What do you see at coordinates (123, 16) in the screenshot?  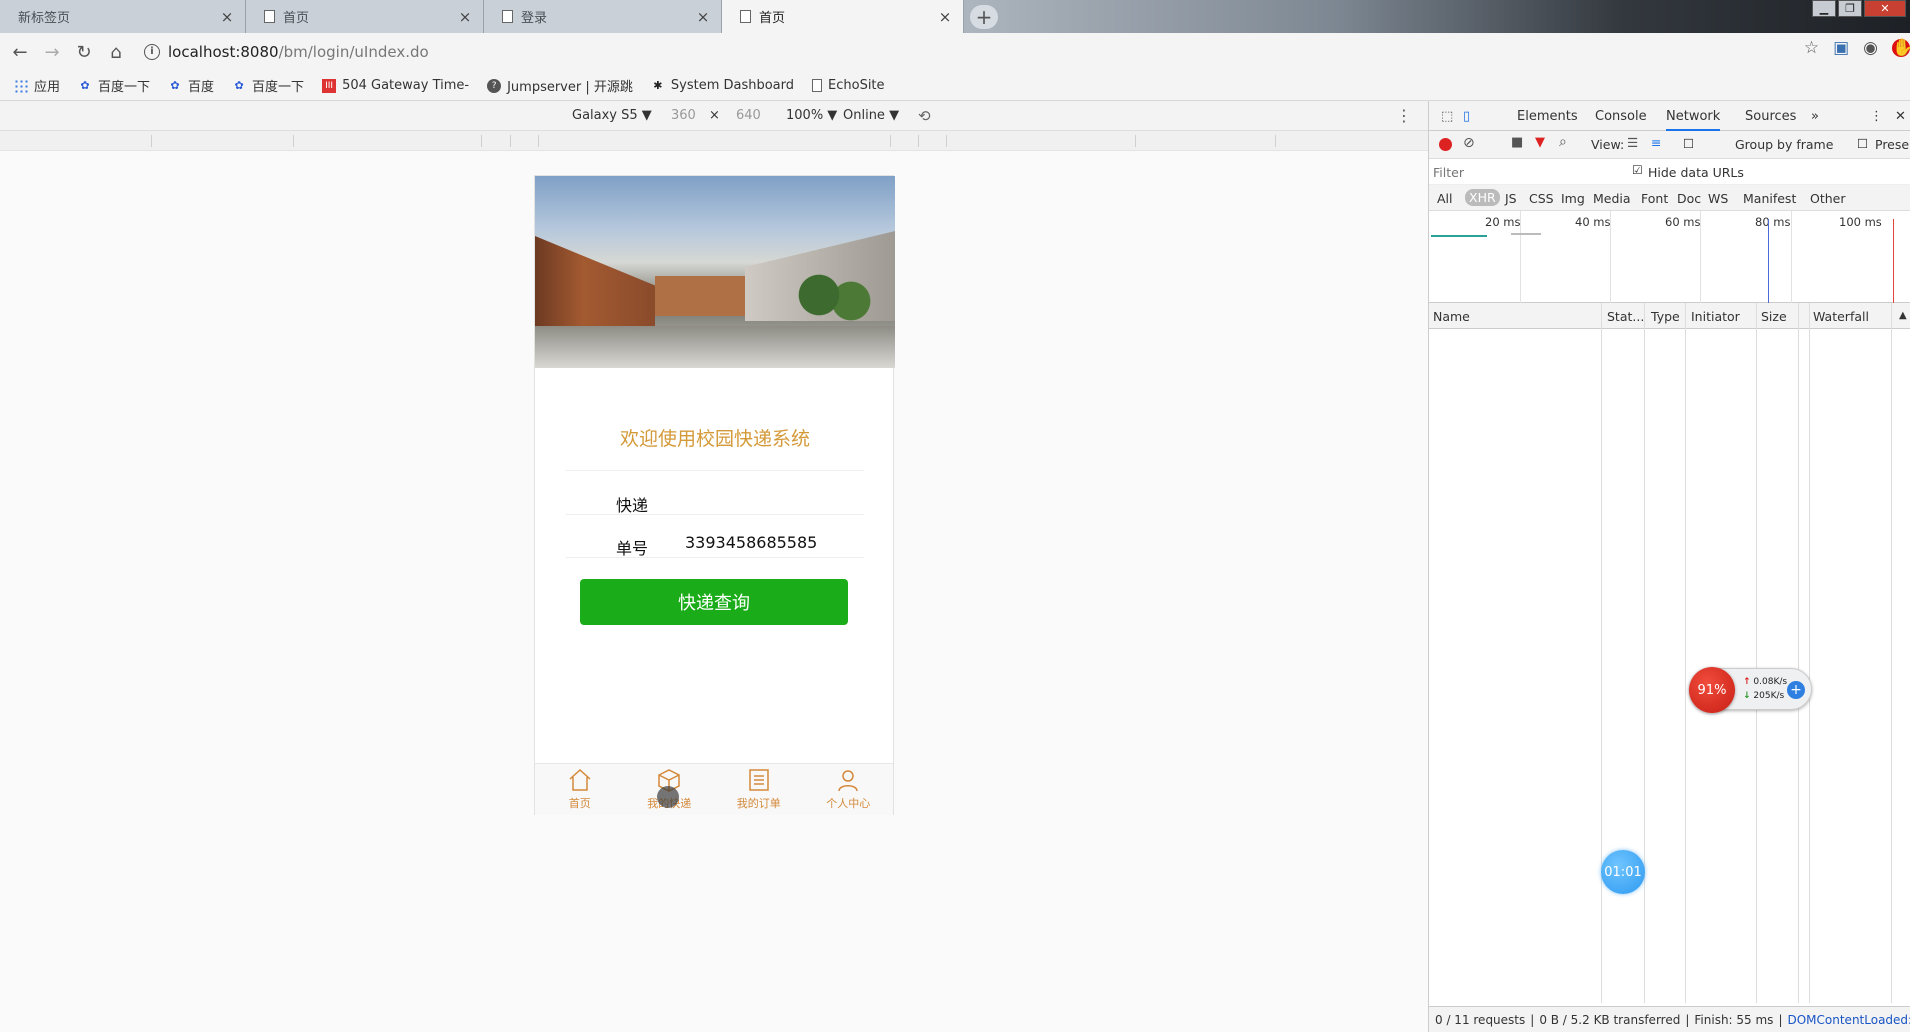 I see `tab-new-tab: 新标签页 ×` at bounding box center [123, 16].